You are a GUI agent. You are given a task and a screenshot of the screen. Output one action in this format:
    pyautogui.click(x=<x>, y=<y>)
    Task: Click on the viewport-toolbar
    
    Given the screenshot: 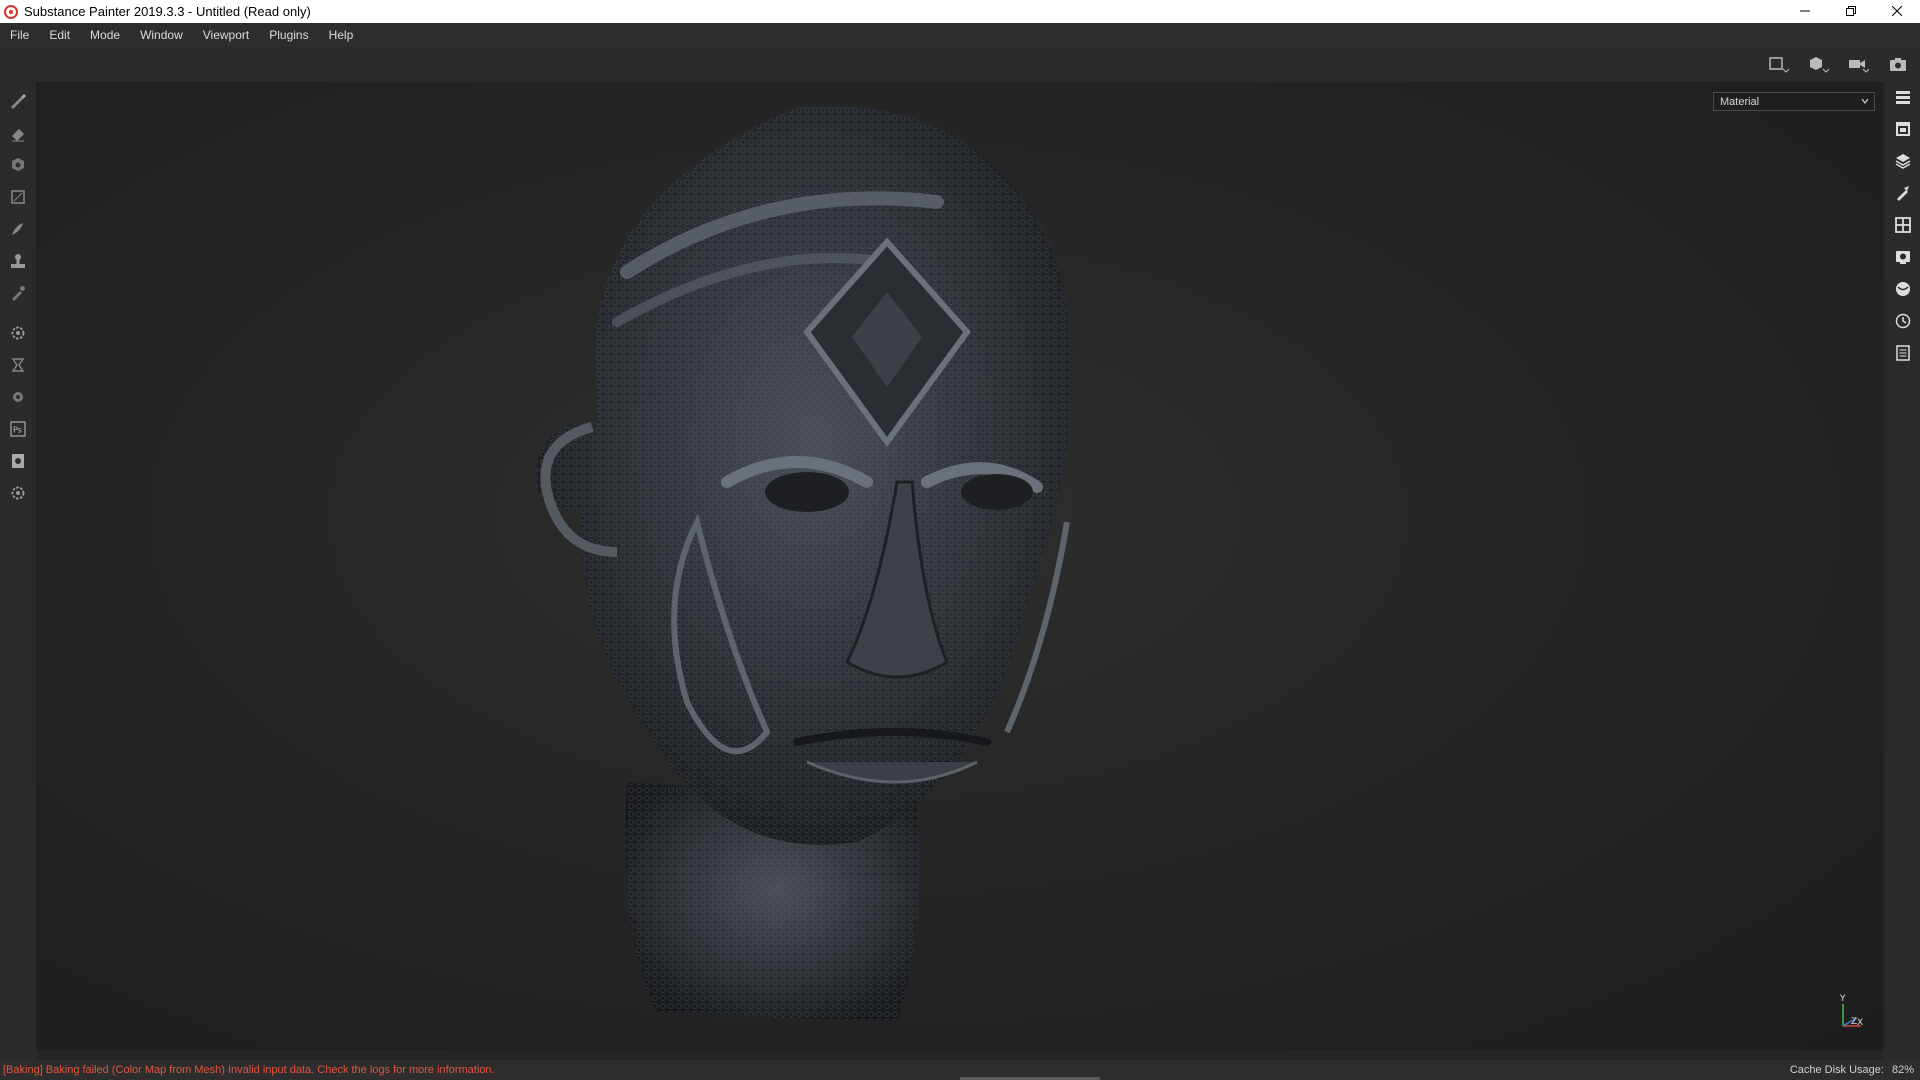 What is the action you would take?
    pyautogui.click(x=960, y=64)
    